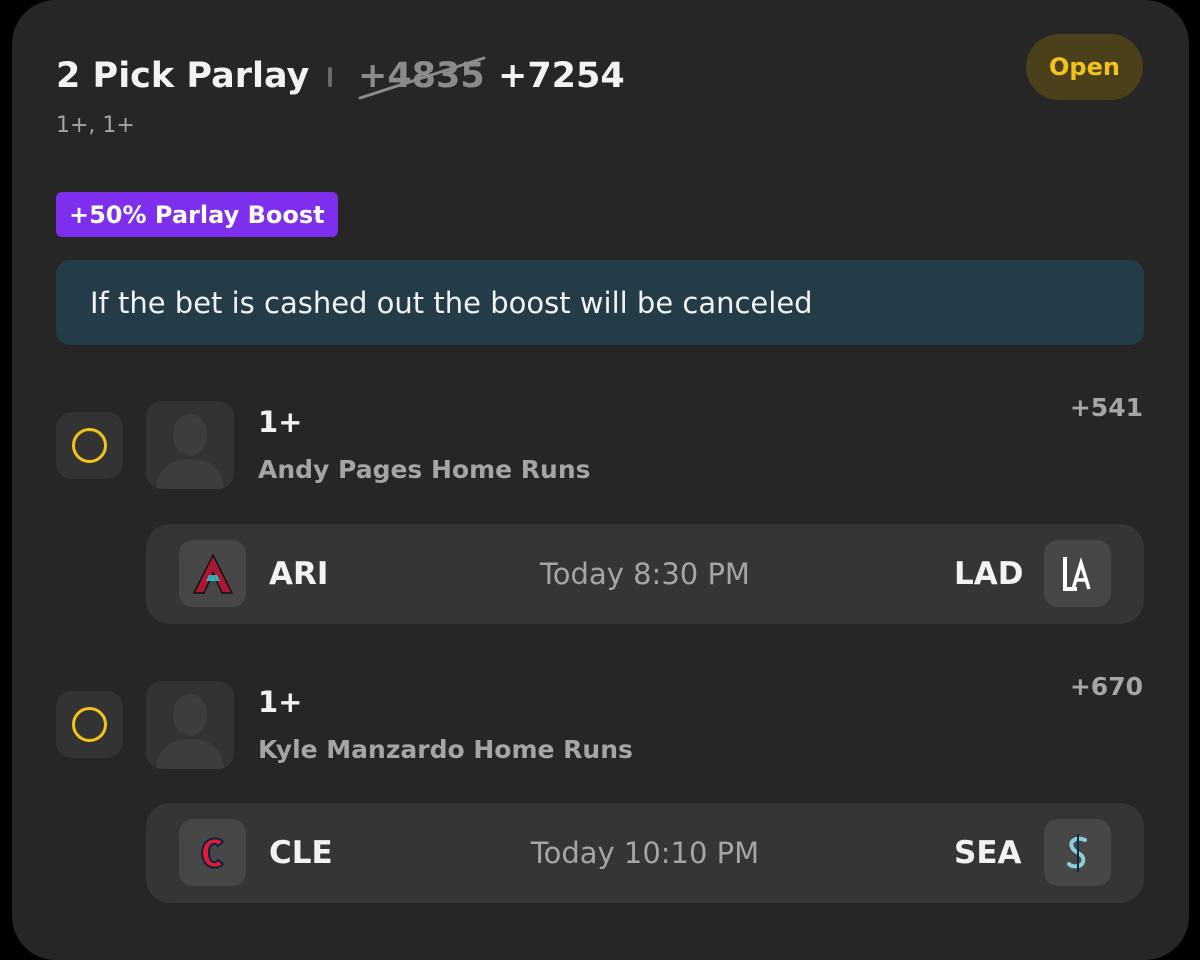  What do you see at coordinates (1084, 67) in the screenshot?
I see `status-badge: Open` at bounding box center [1084, 67].